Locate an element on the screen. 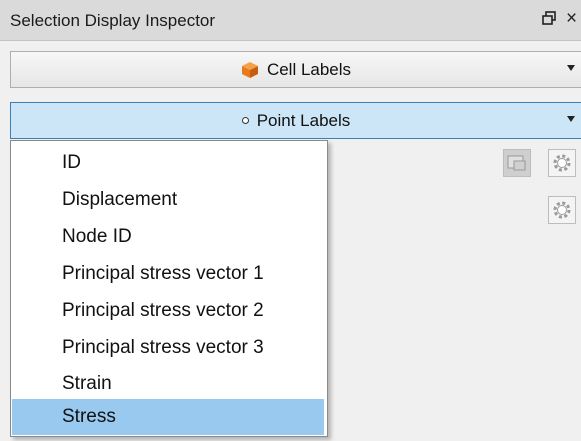 This screenshot has height=441, width=581. list-item: Principal stress vector 2 is located at coordinates (168, 311).